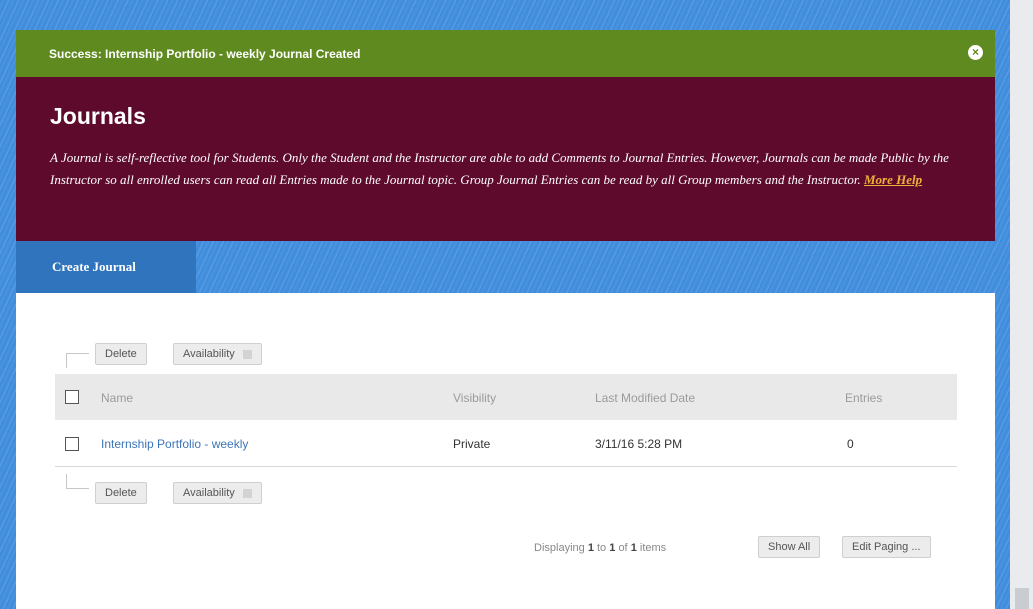 This screenshot has width=1033, height=609. I want to click on delete-button-top: Delete, so click(121, 354).